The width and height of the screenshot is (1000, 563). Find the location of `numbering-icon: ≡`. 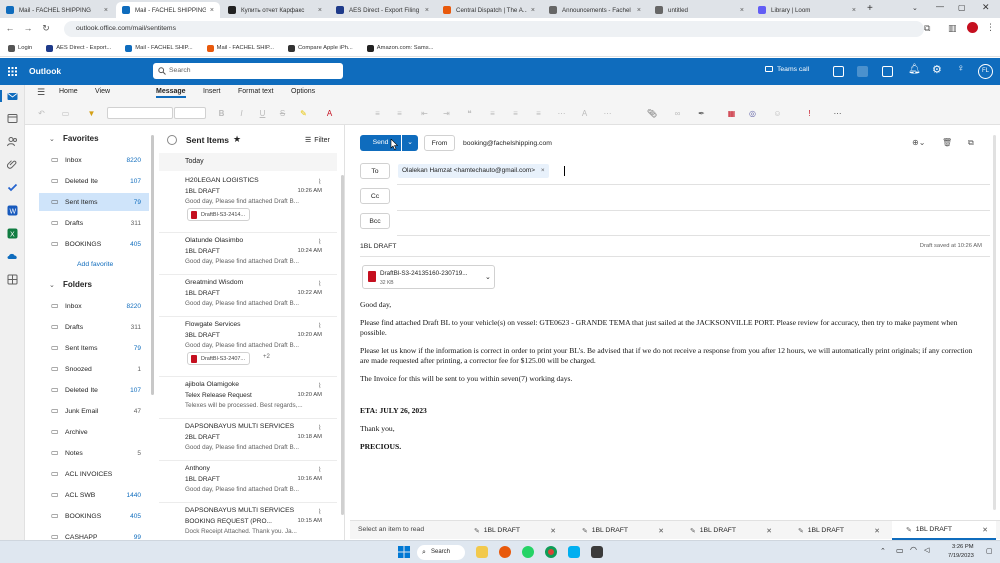

numbering-icon: ≡ is located at coordinates (399, 113).